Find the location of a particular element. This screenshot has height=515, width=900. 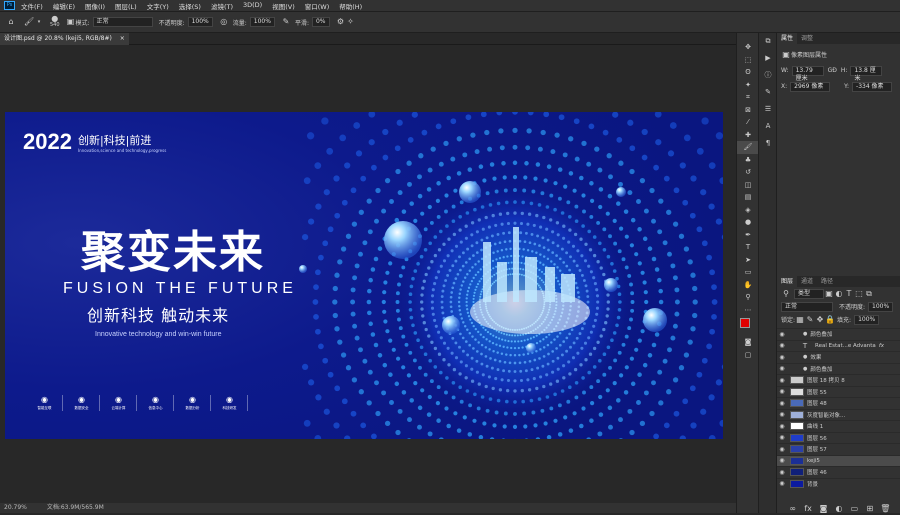

lock-position-icon: ✥ is located at coordinates (820, 320).